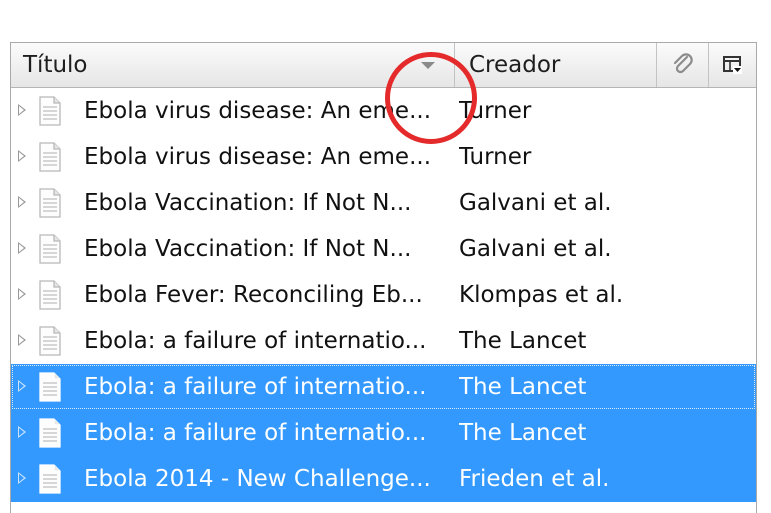  I want to click on paperclip-icon, so click(683, 63).